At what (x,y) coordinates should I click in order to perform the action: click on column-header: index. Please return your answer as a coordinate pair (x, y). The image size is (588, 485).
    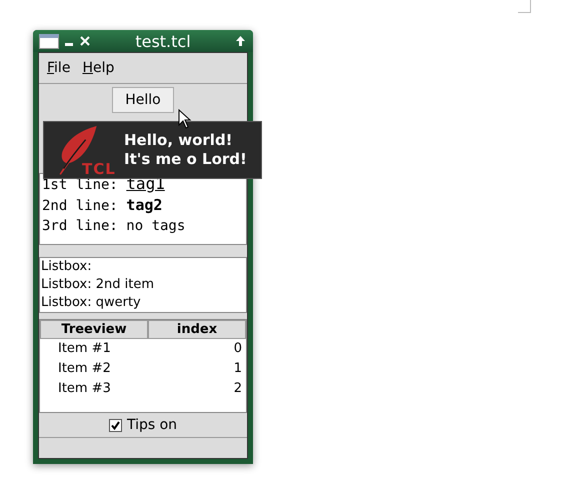
    Looking at the image, I should click on (197, 329).